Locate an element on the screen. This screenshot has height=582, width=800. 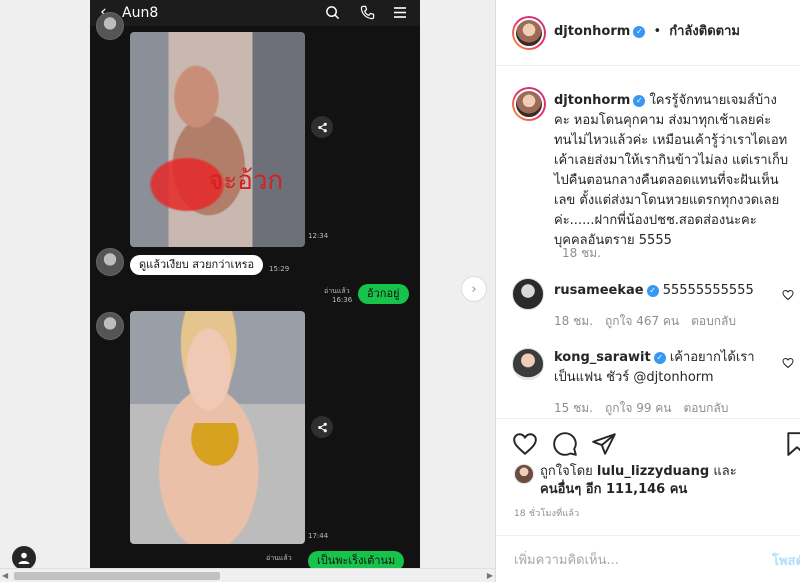
comment-meta: 15 ชม. ถูกใจ 99 คน ตอบกลับ is located at coordinates (647, 408).